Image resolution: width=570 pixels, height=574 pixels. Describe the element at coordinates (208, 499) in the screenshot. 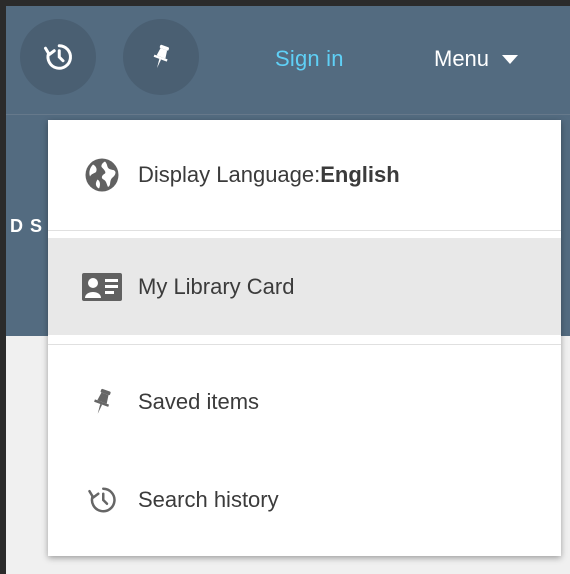

I see `search-history-label: Search history` at that location.